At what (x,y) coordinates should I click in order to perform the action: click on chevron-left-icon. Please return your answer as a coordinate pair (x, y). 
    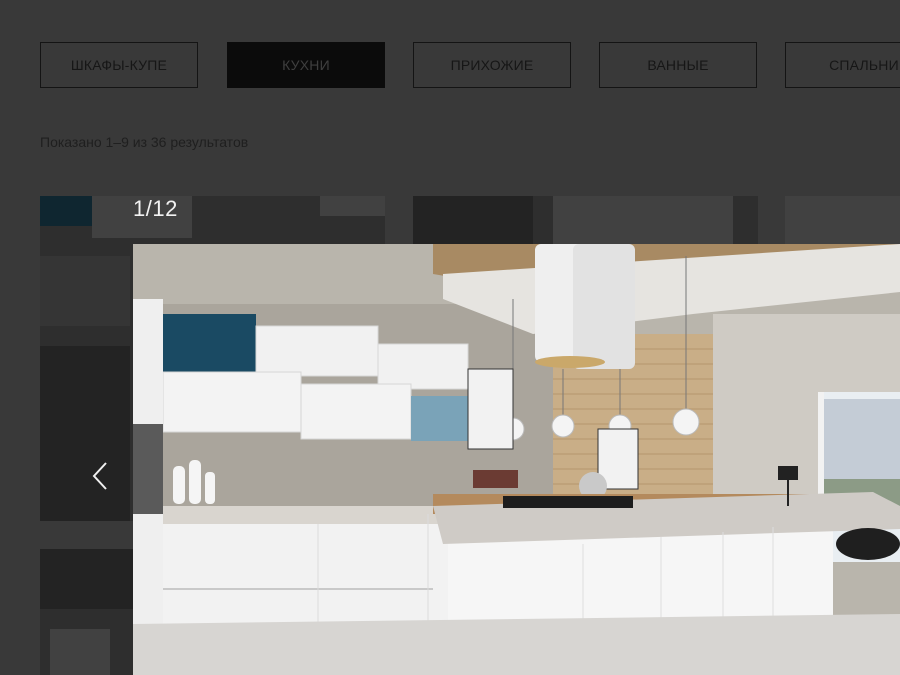
    Looking at the image, I should click on (99, 476).